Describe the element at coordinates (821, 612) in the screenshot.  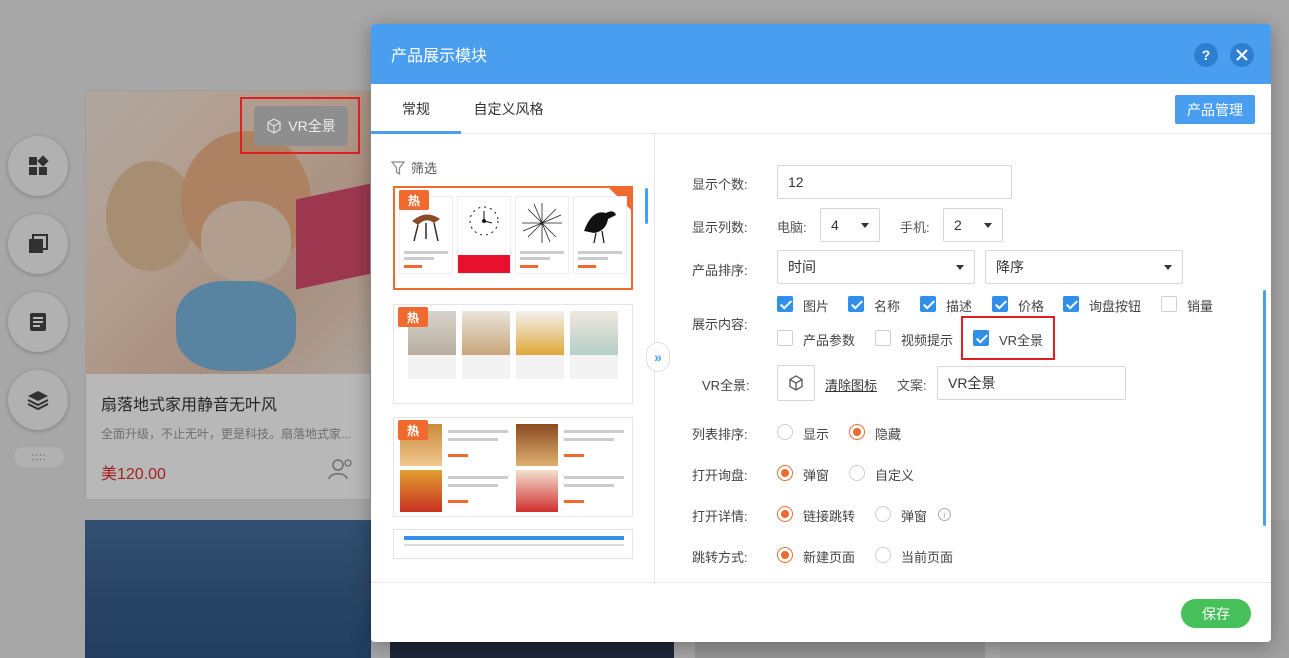
I see `modal-footer: 保存` at that location.